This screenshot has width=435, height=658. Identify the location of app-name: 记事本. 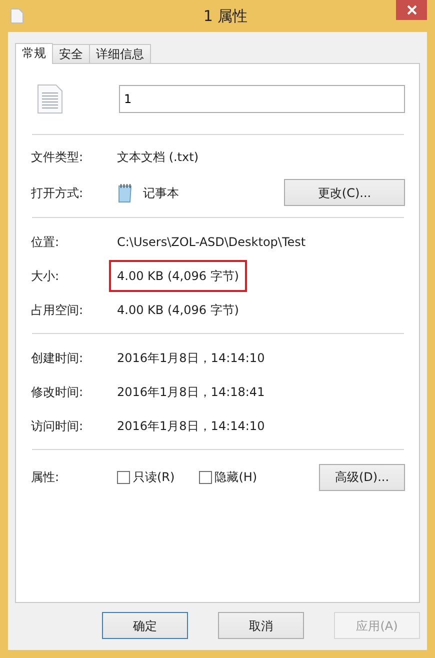
(161, 193).